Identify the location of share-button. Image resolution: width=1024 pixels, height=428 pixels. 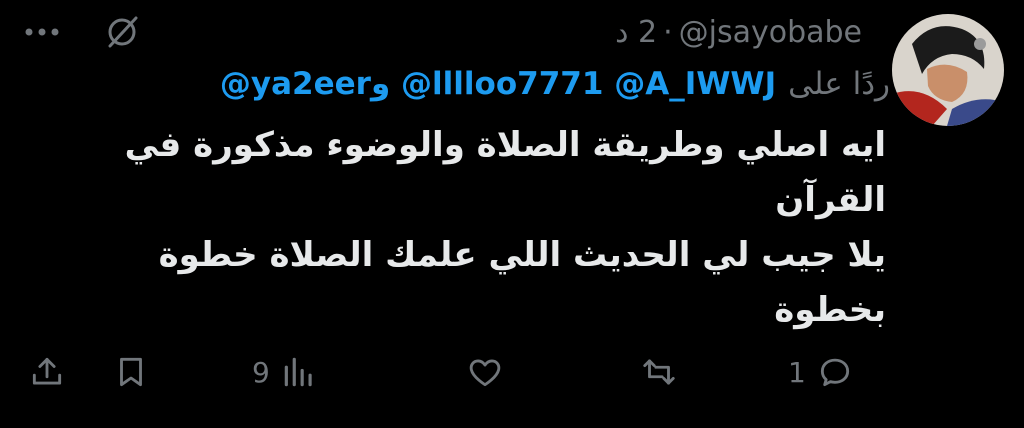
(47, 372).